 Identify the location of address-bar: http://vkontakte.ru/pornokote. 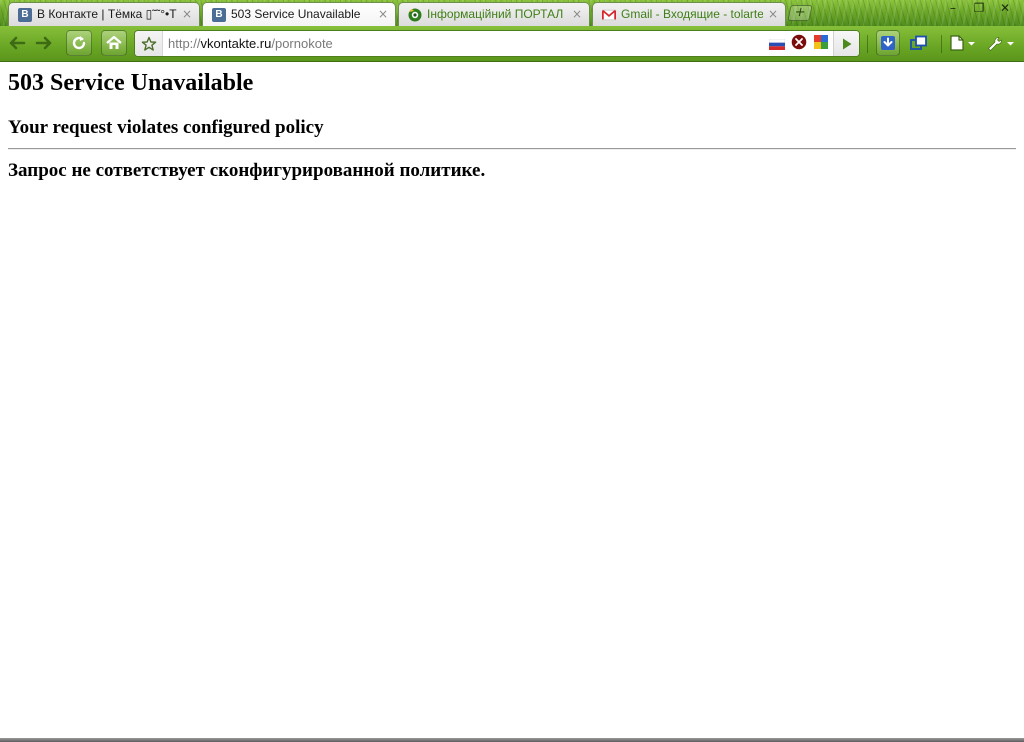
(497, 43).